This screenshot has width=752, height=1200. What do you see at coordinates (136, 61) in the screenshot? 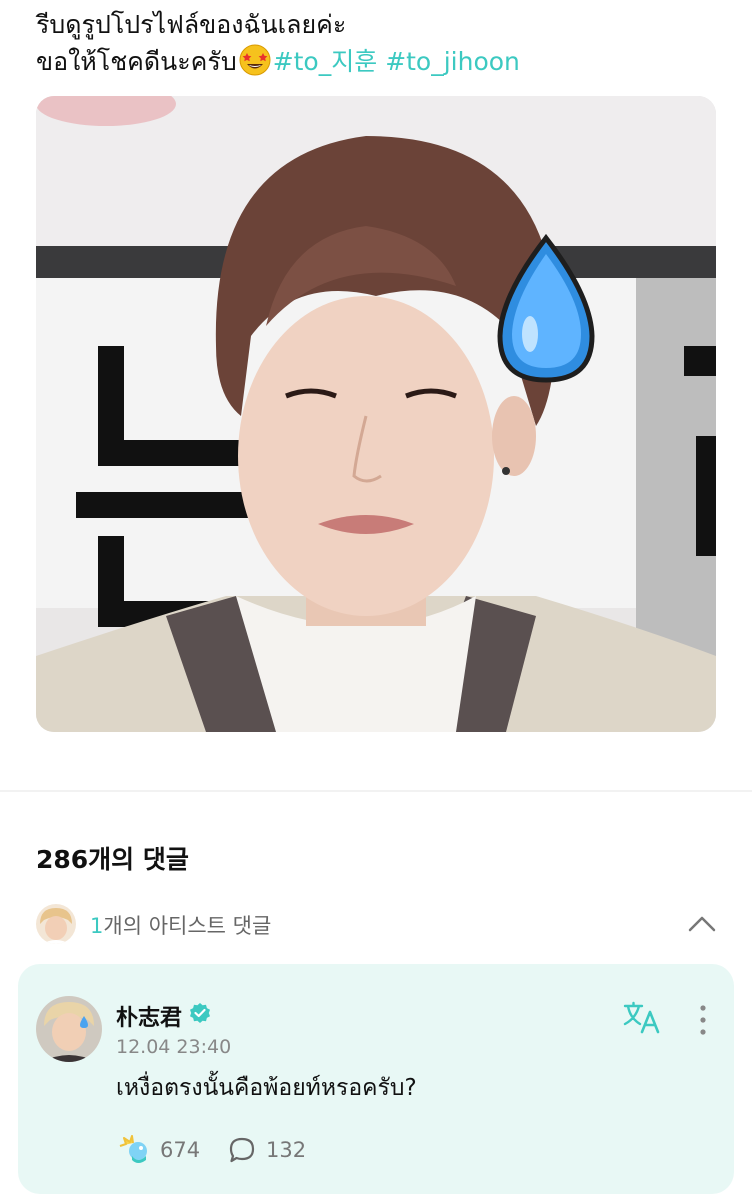
I see `post-caption-text: ขอให้โชคดีนะครับ` at bounding box center [136, 61].